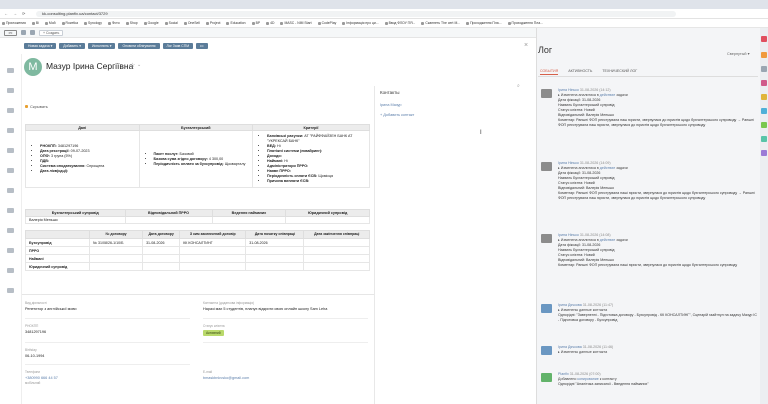  I want to click on execute-button: Исполнить ▾, so click(101, 46).